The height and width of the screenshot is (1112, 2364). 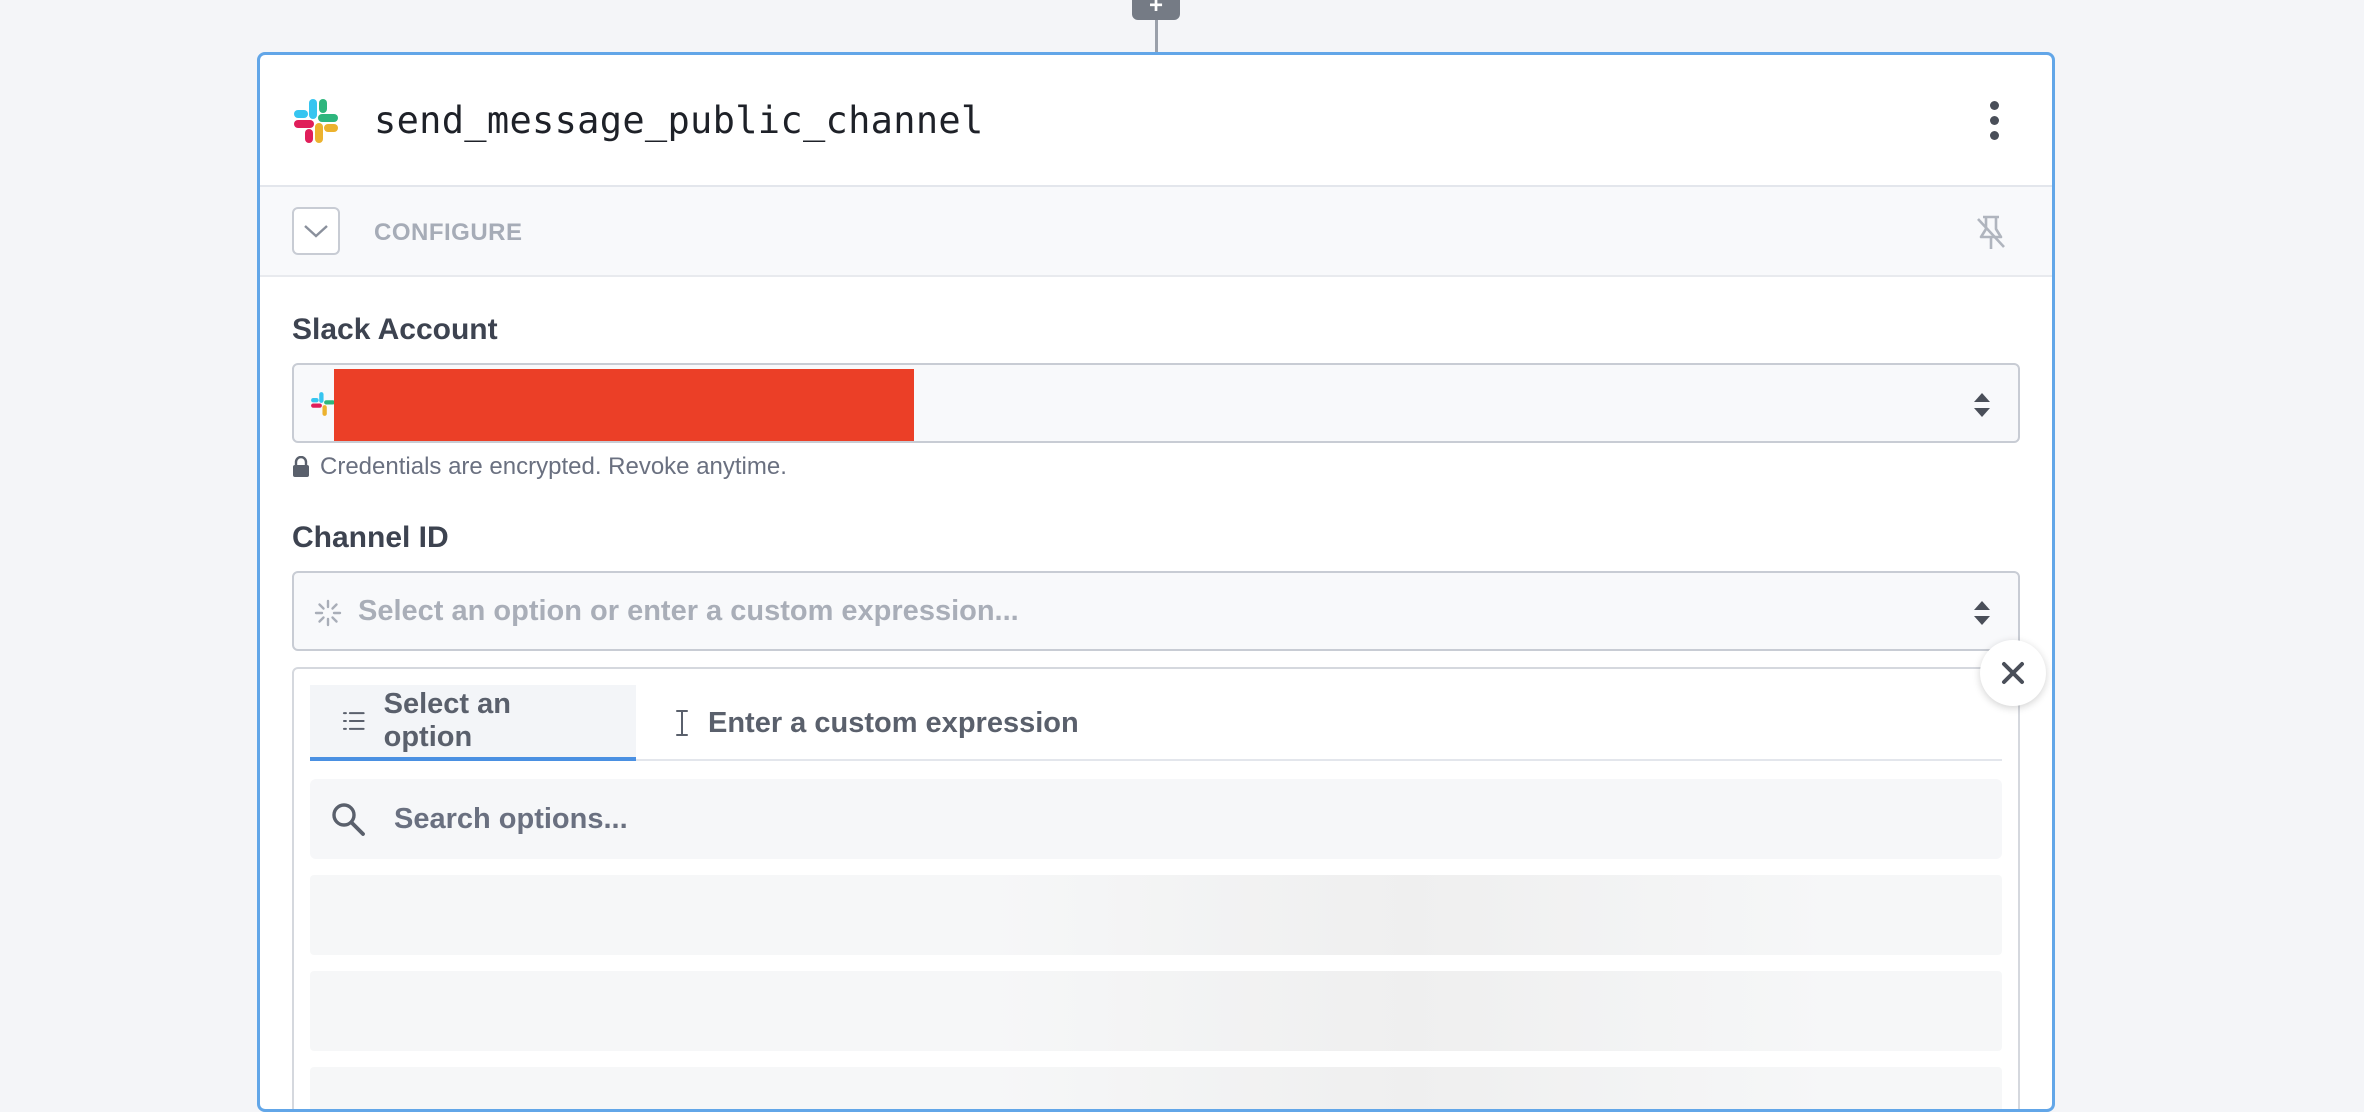 I want to click on close-dropdown-button, so click(x=2013, y=673).